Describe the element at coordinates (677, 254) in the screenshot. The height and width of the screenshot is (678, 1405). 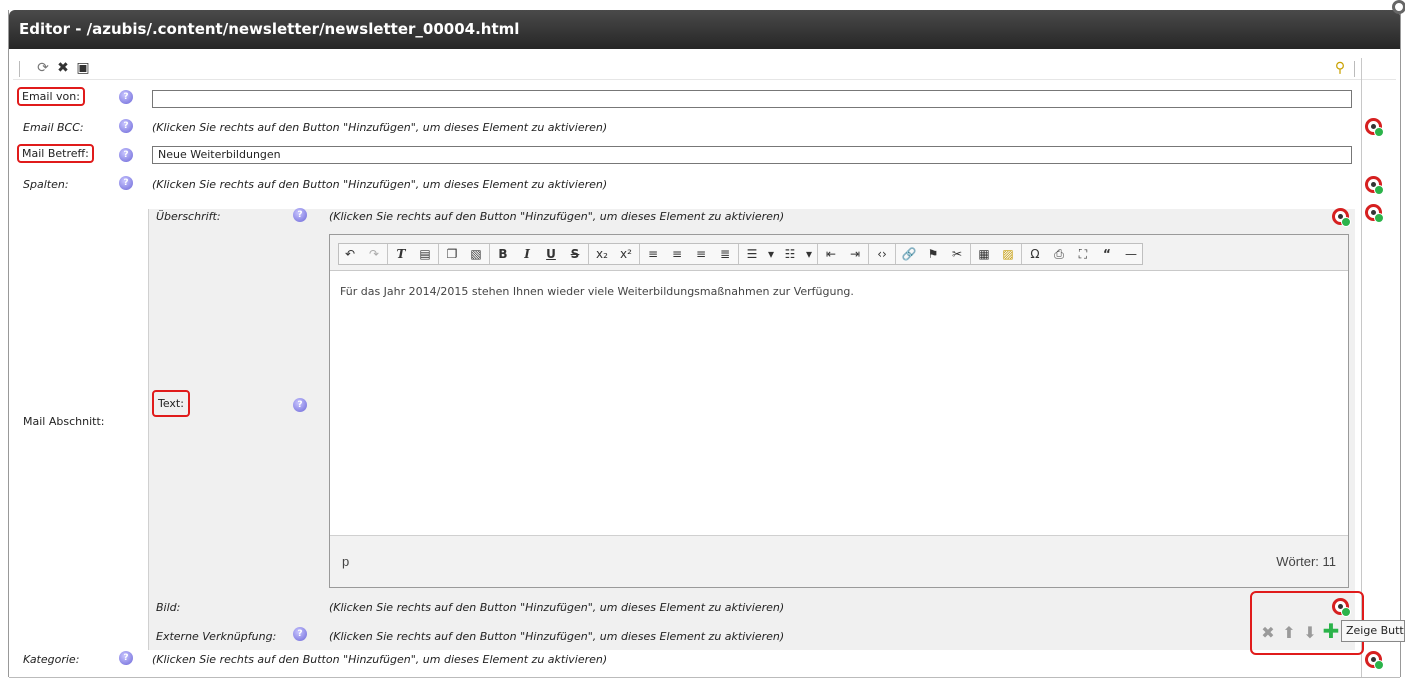
I see `align-center-icon: ≡` at that location.